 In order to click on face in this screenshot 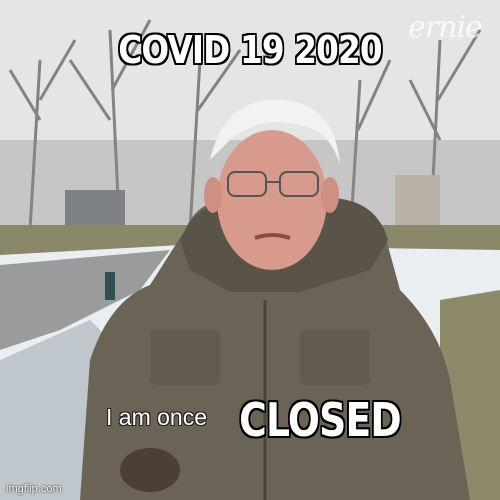, I will do `click(272, 200)`.